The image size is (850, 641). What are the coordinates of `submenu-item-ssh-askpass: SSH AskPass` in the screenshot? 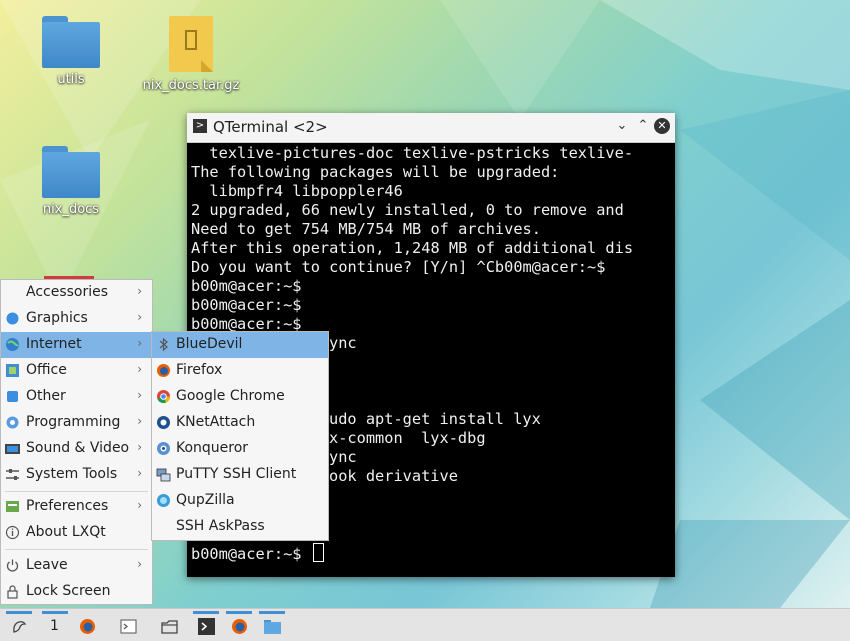 It's located at (240, 527).